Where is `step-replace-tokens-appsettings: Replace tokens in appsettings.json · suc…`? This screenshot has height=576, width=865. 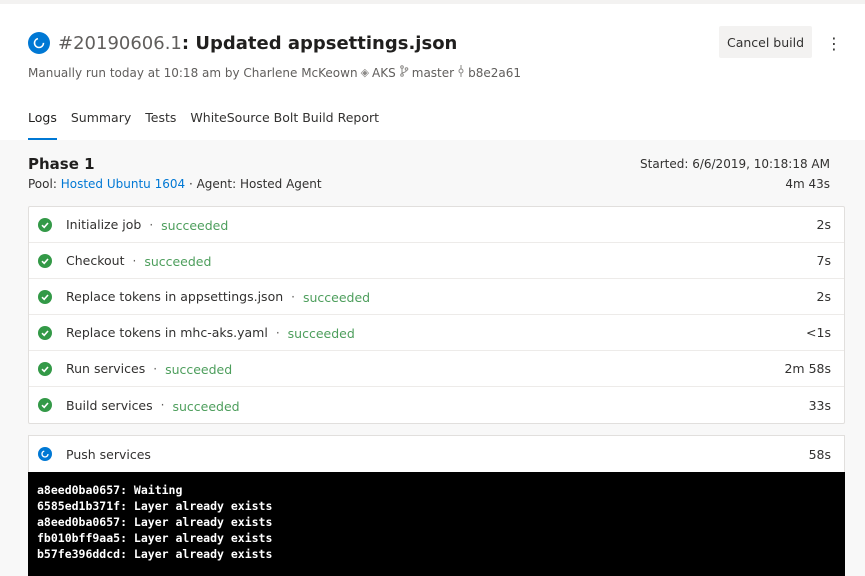 step-replace-tokens-appsettings: Replace tokens in appsettings.json · suc… is located at coordinates (436, 297).